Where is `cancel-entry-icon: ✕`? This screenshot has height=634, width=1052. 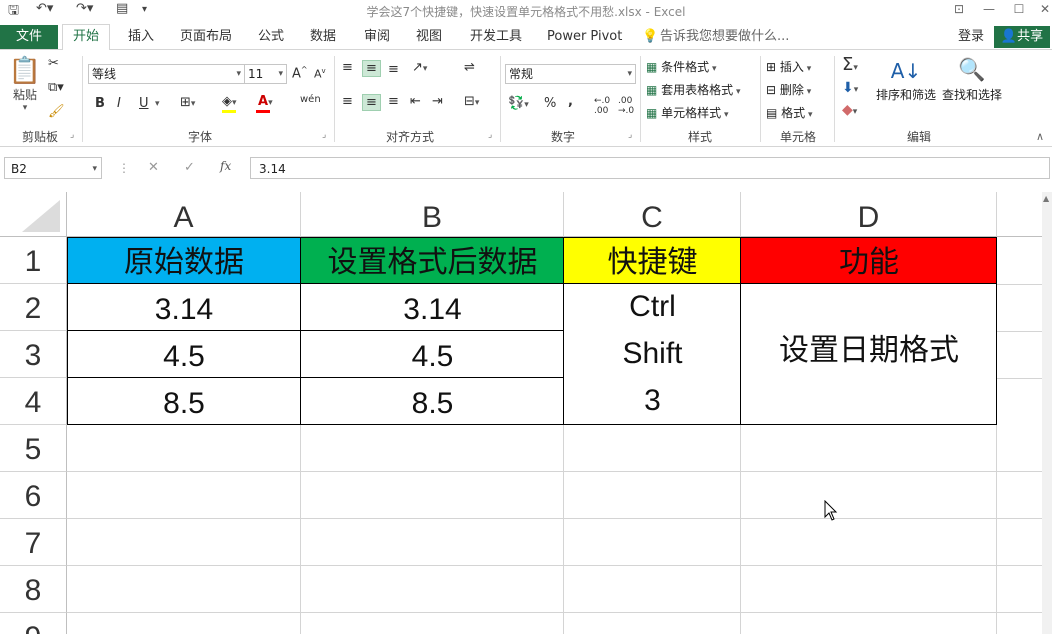 cancel-entry-icon: ✕ is located at coordinates (153, 167).